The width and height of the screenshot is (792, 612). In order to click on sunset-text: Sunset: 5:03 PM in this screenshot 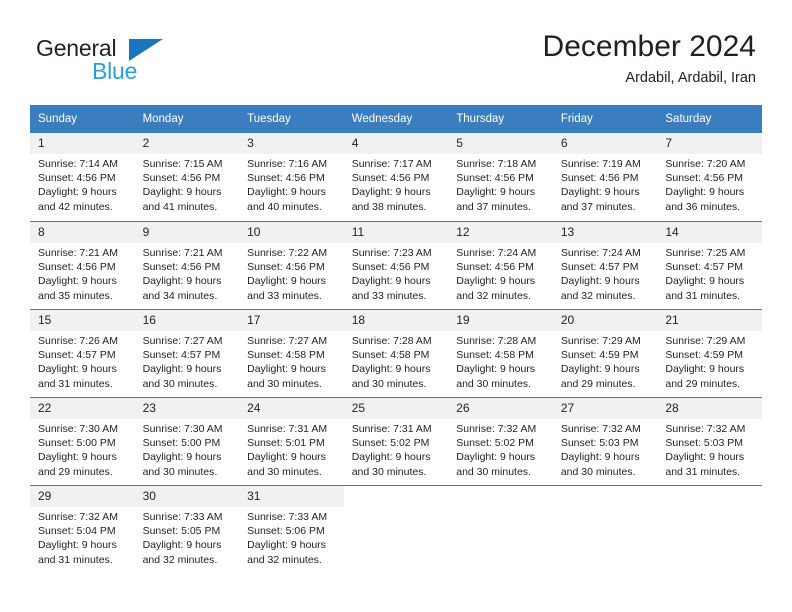, I will do `click(704, 443)`.